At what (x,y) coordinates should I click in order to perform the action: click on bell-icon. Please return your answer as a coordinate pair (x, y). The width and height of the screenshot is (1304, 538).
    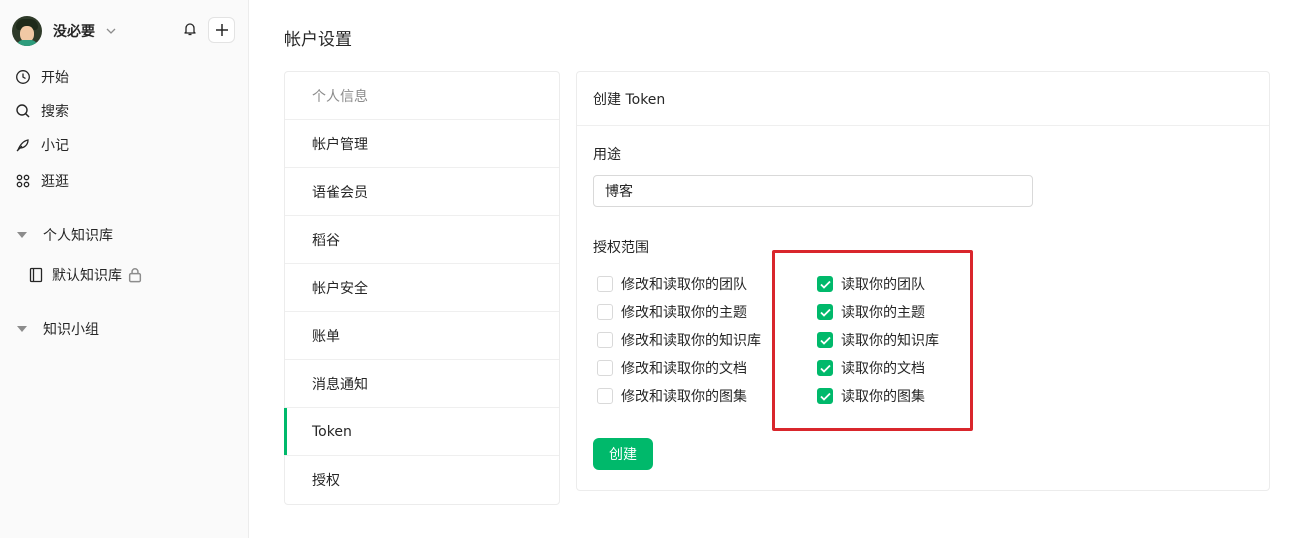
    Looking at the image, I should click on (190, 29).